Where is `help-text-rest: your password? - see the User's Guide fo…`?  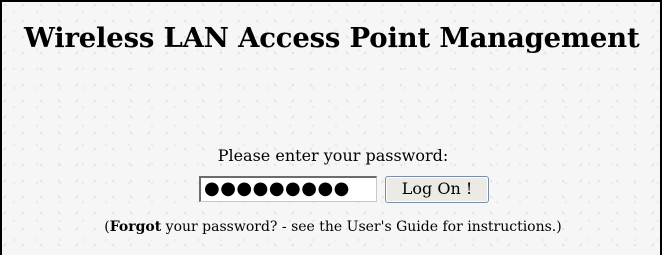 help-text-rest: your password? - see the User's Guide fo… is located at coordinates (361, 227).